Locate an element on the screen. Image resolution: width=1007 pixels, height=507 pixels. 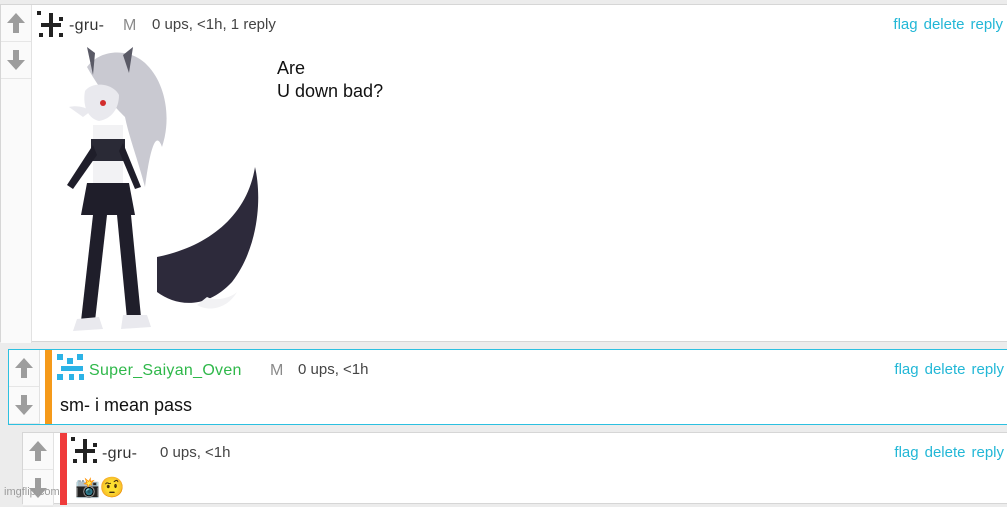
comment-meta: 0 ups, <1h, 1 reply is located at coordinates (214, 24).